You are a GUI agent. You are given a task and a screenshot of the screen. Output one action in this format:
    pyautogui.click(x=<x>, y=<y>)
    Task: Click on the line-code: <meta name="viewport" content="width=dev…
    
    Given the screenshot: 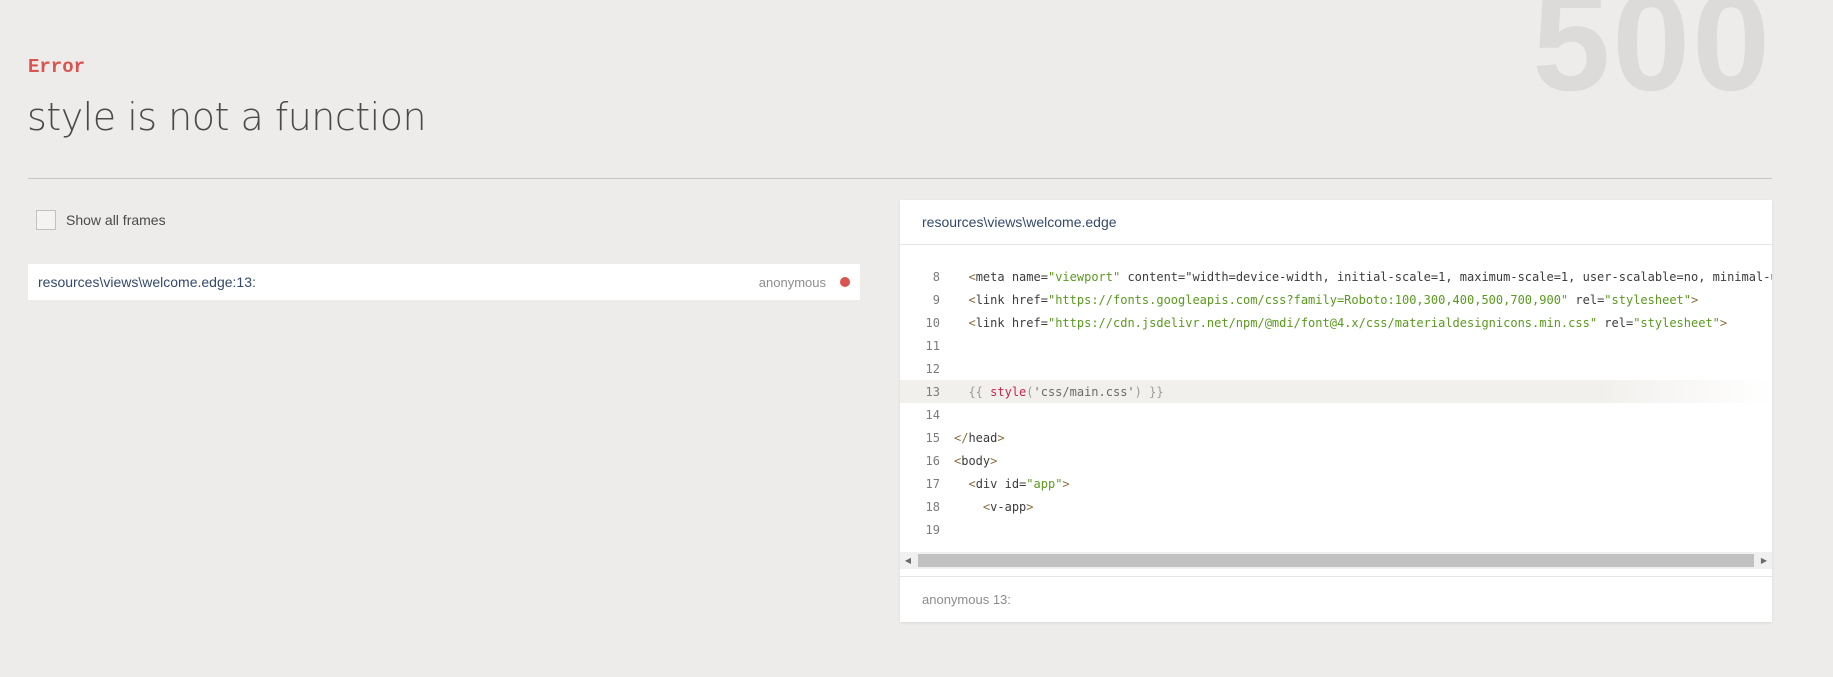 What is the action you would take?
    pyautogui.click(x=1370, y=276)
    